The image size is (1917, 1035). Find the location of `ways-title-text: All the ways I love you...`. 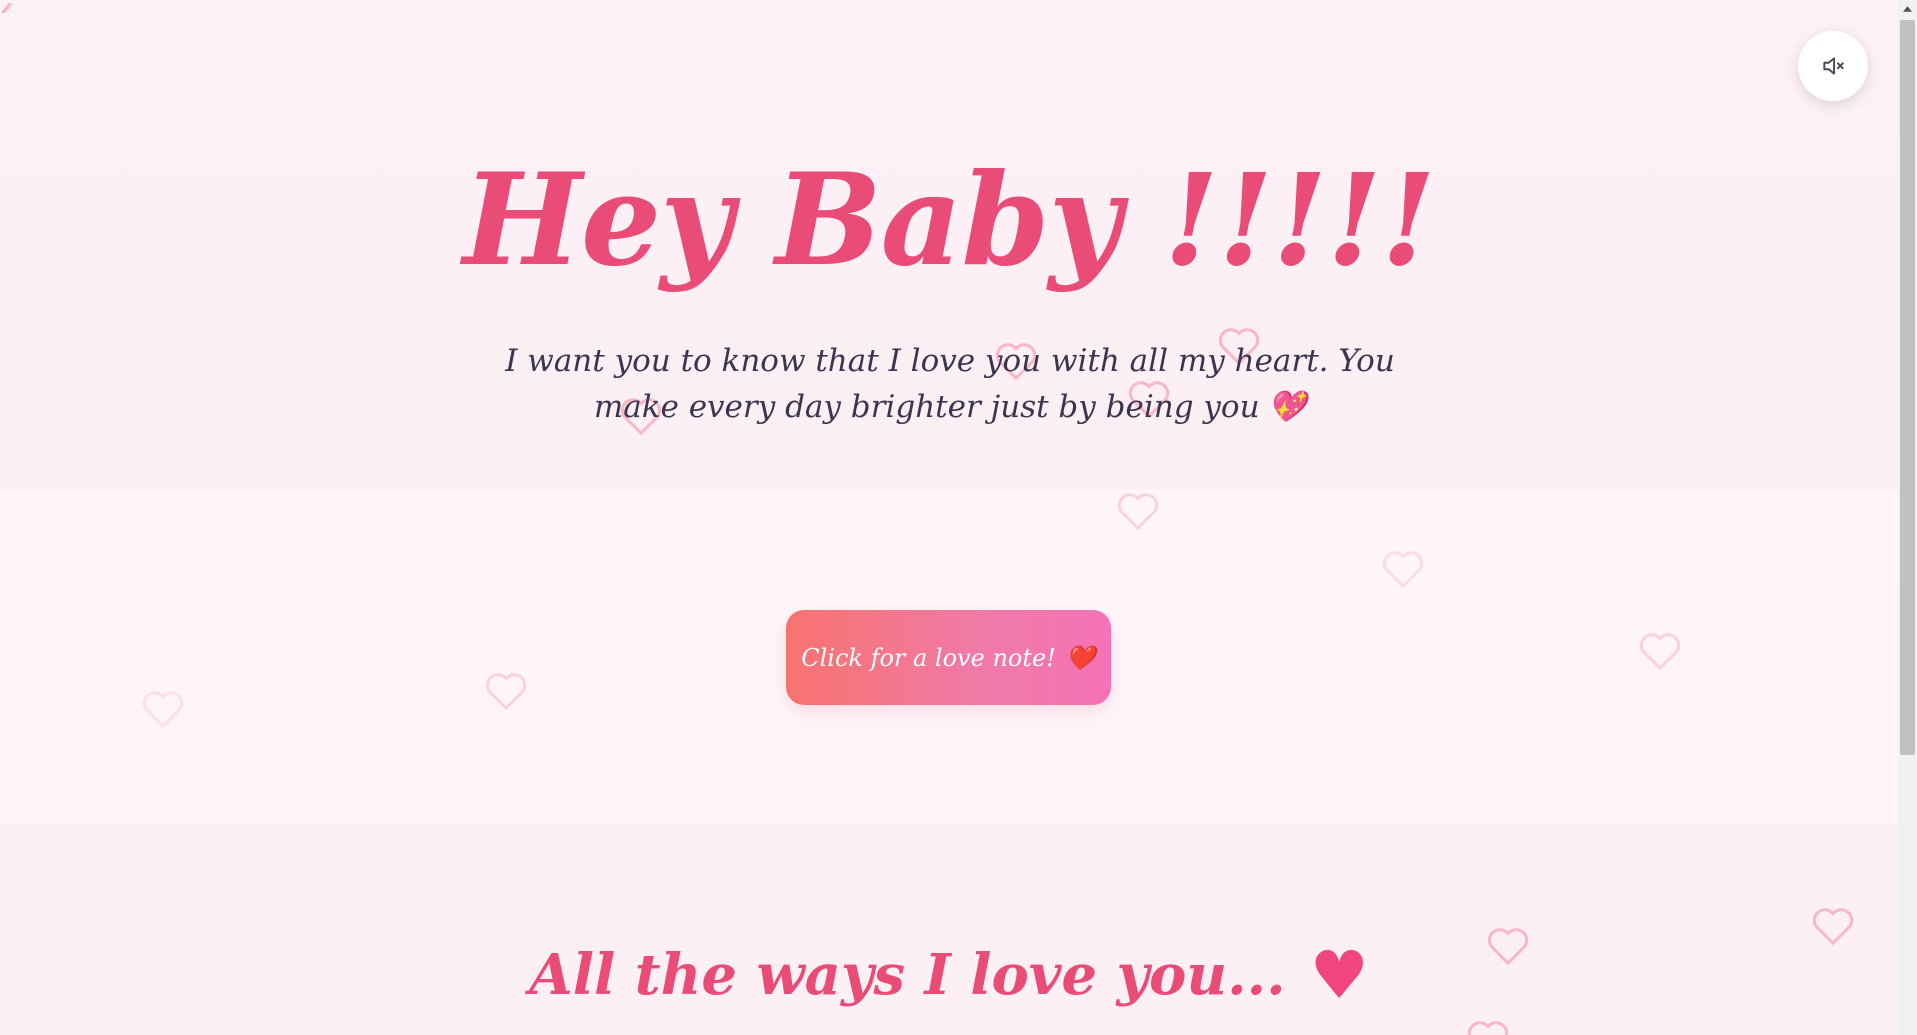

ways-title-text: All the ways I love you... is located at coordinates (907, 975).